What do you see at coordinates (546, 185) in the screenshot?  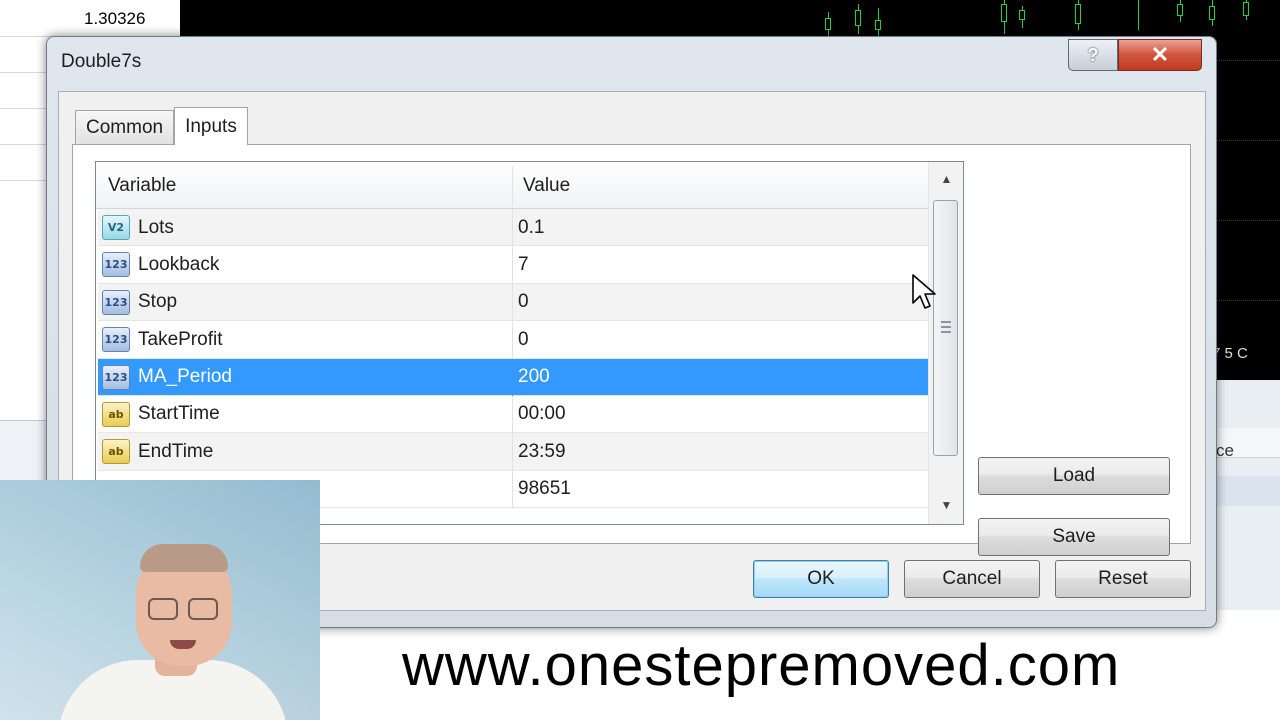 I see `column-header-value: Value` at bounding box center [546, 185].